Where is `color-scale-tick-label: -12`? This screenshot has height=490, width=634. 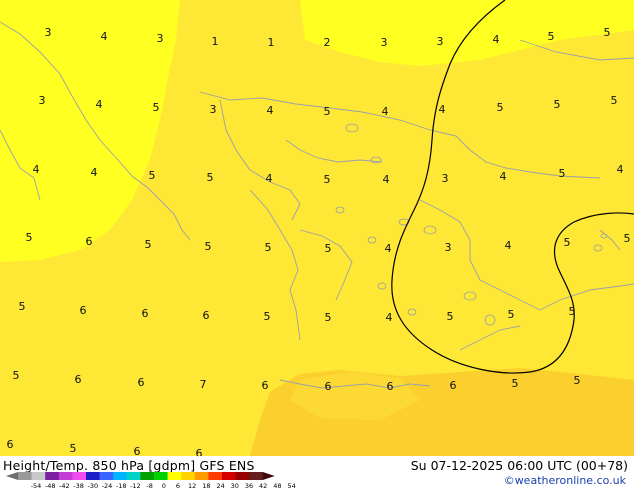 color-scale-tick-label: -12 is located at coordinates (135, 486).